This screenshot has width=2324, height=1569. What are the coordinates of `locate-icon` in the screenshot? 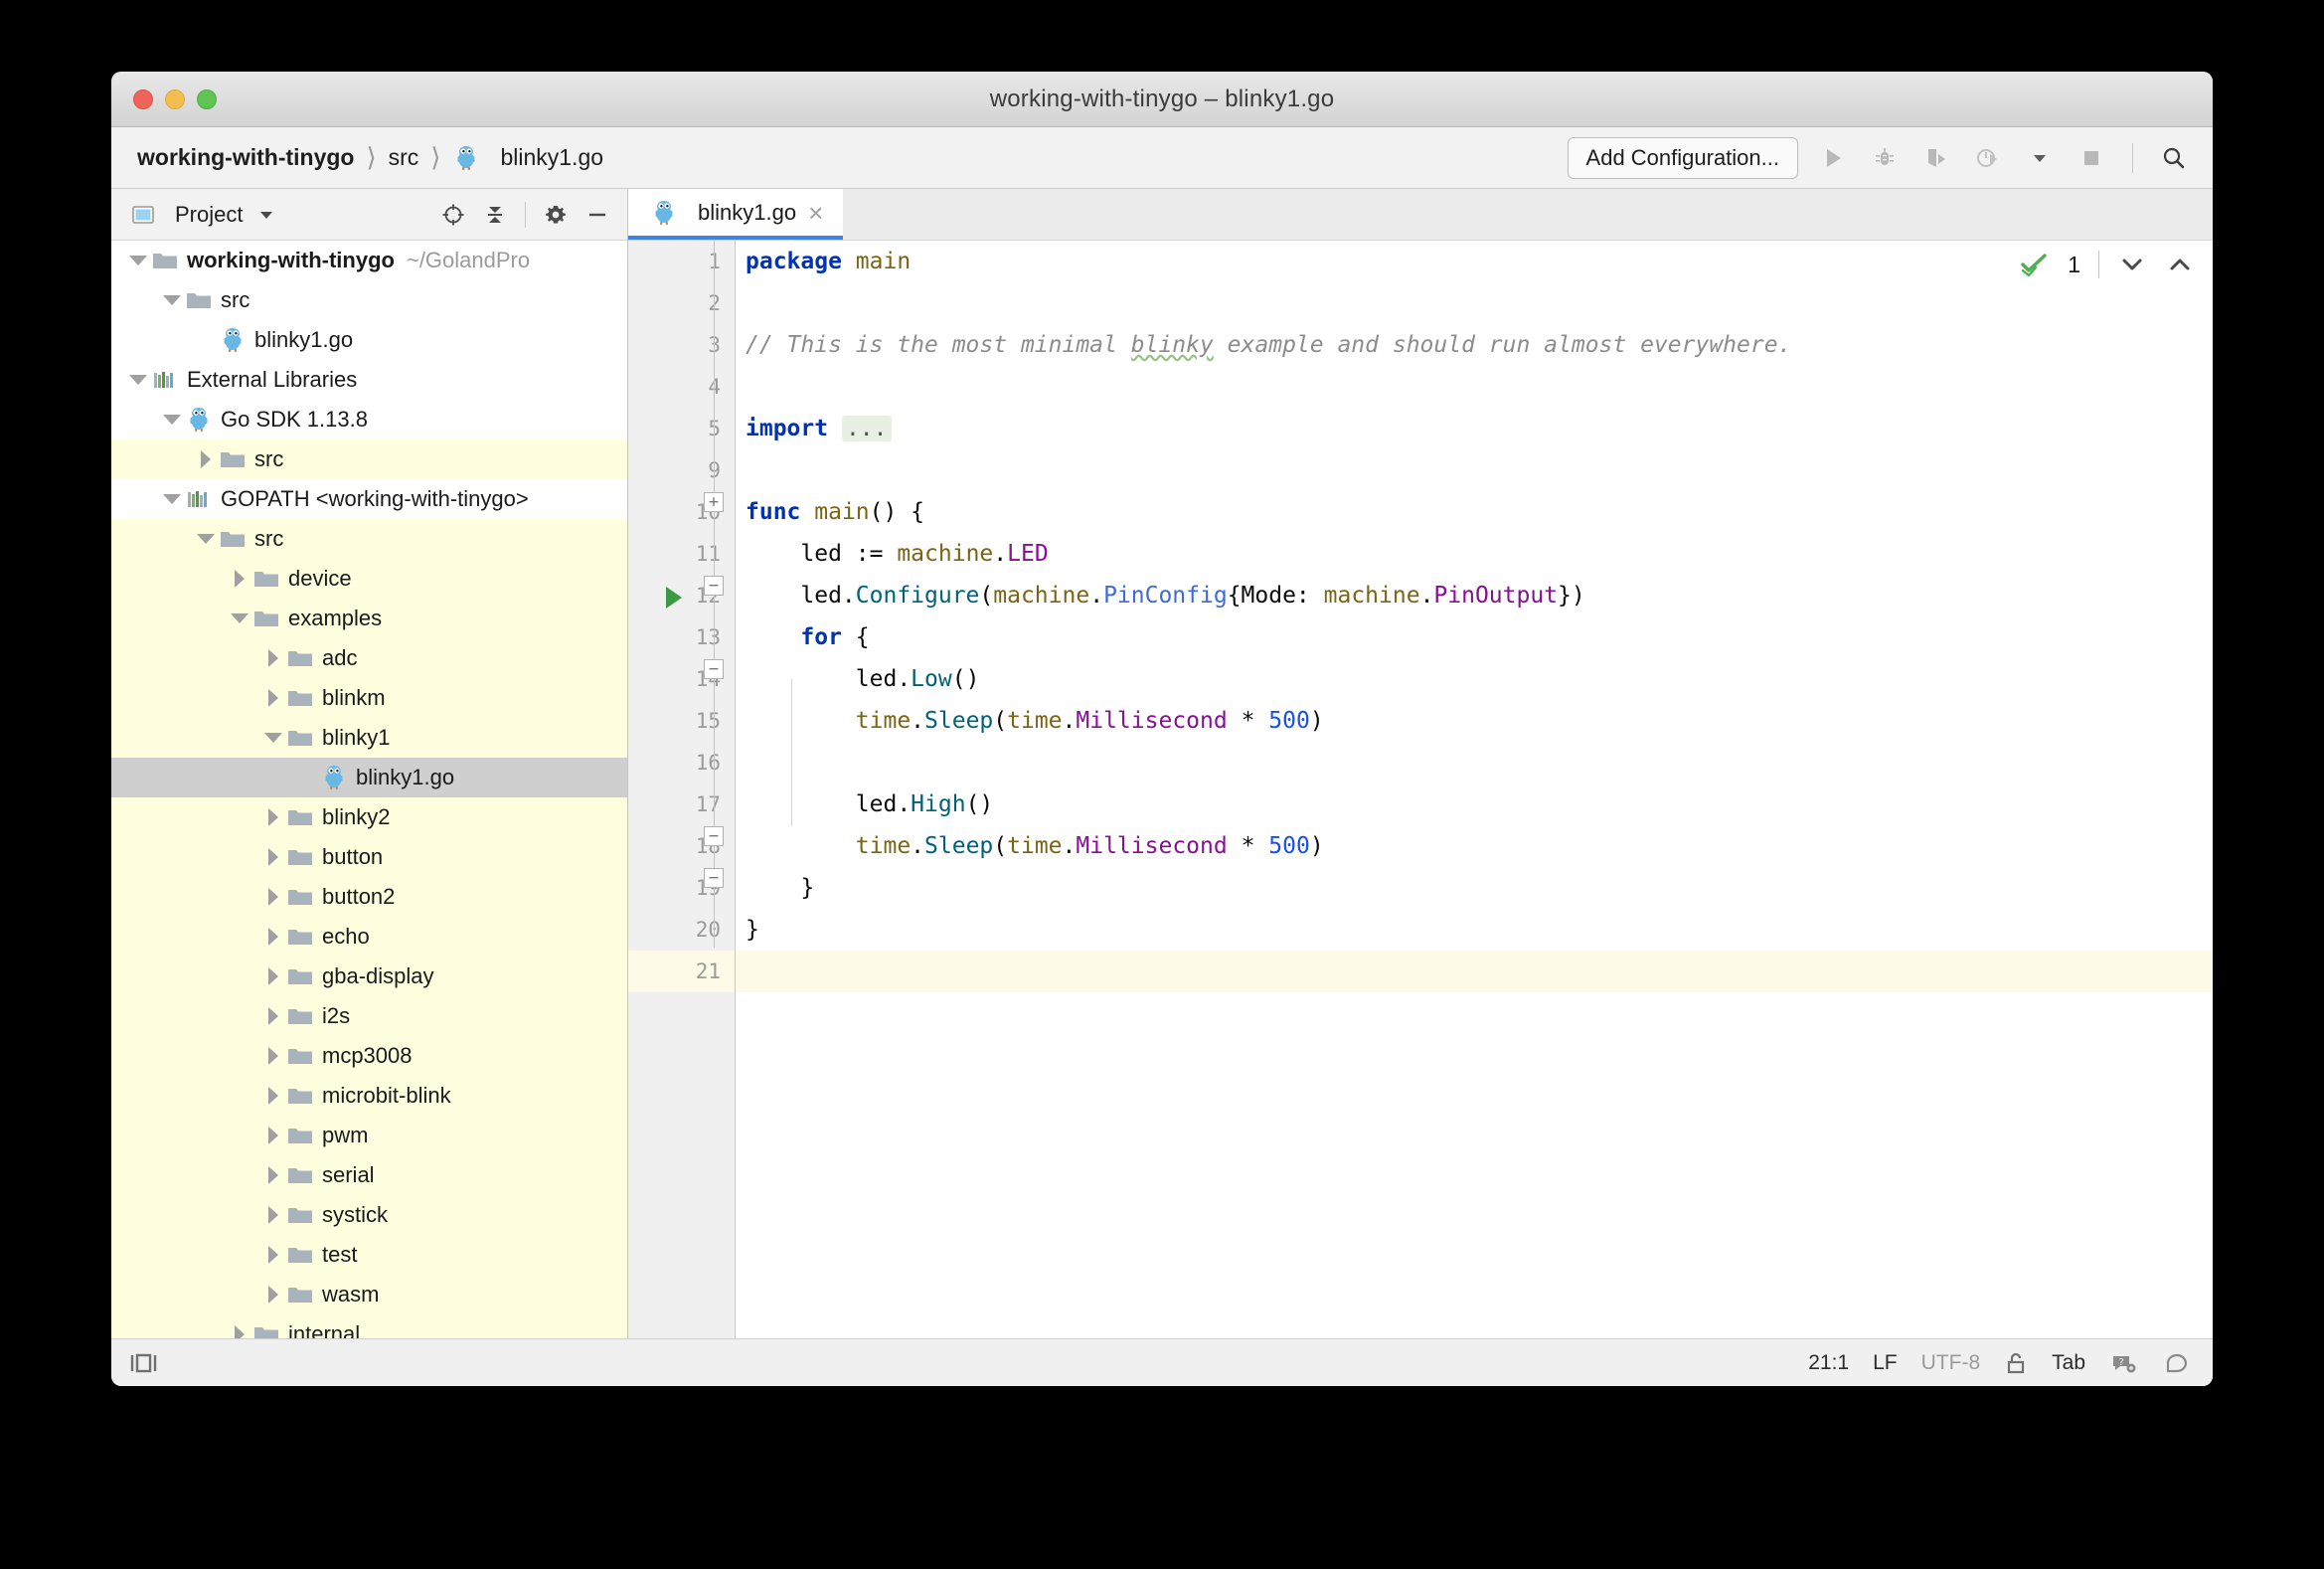 It's located at (453, 215).